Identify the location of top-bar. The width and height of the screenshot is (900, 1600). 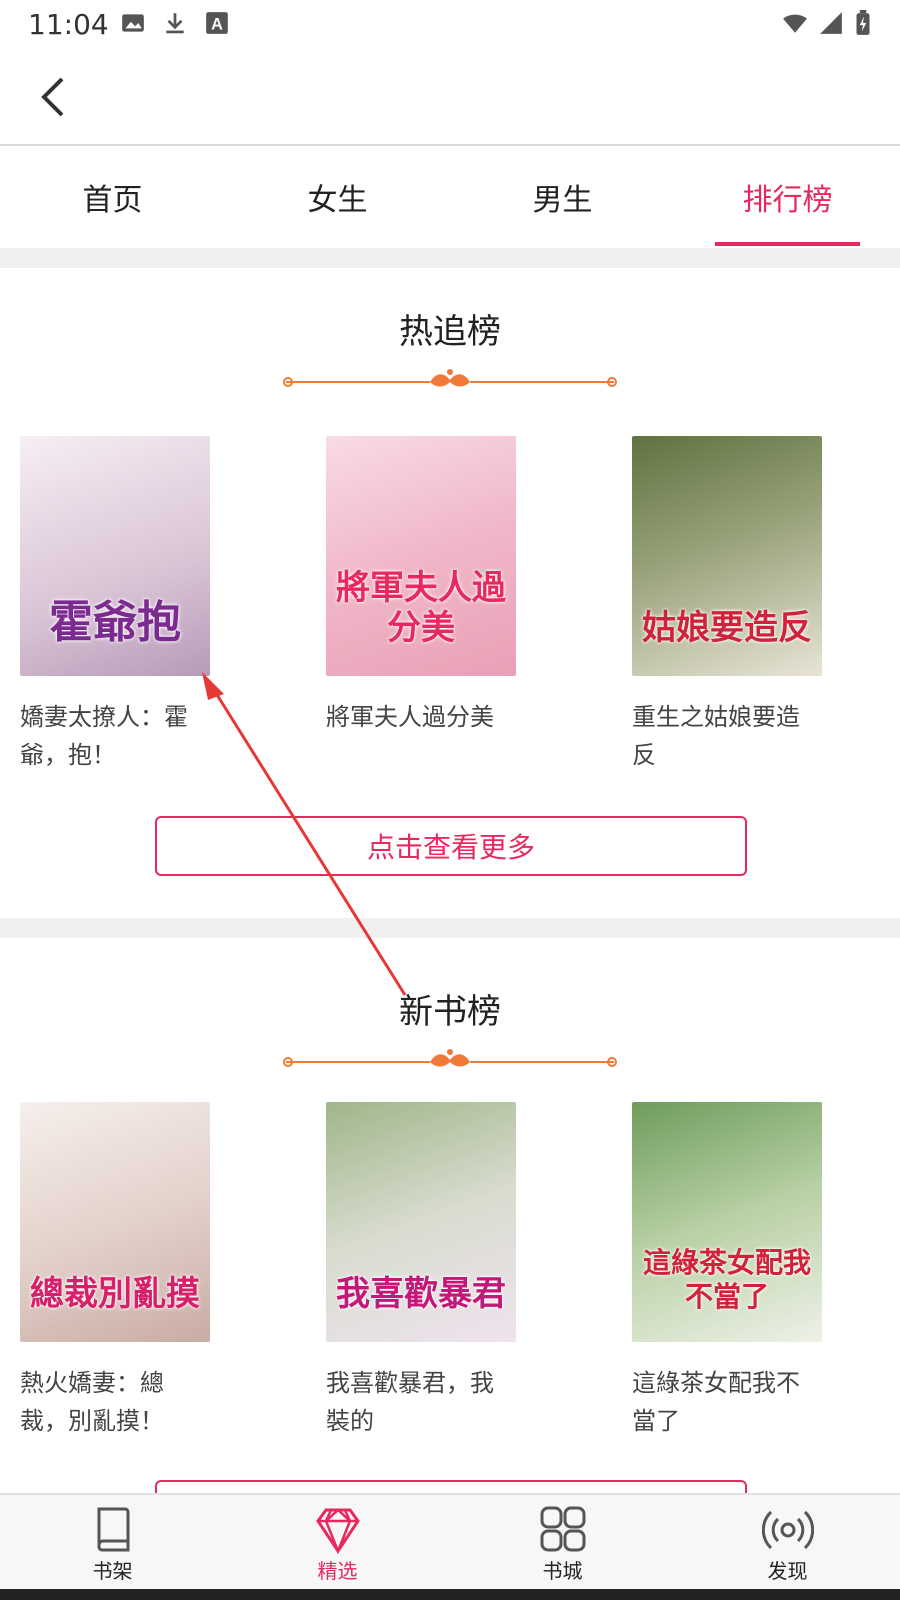
(450, 98).